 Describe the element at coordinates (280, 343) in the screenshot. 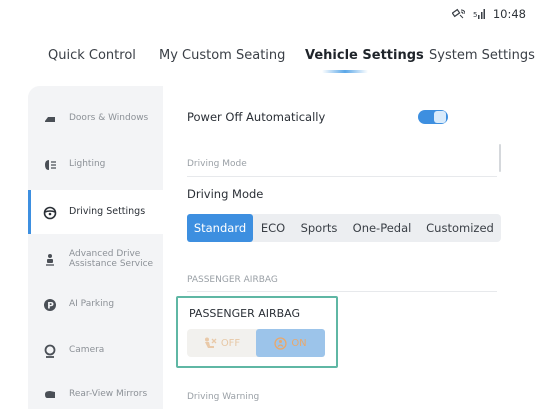

I see `airbag-on-icon` at that location.